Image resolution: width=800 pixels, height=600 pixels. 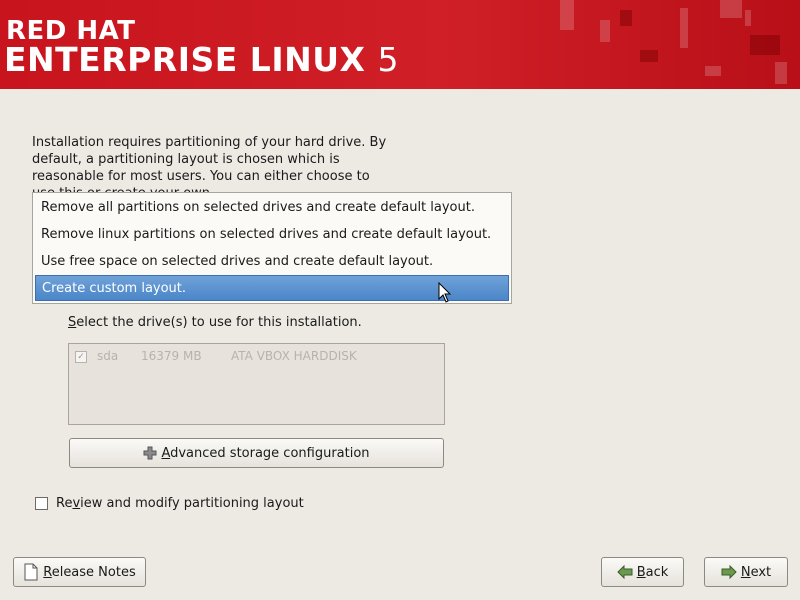 What do you see at coordinates (729, 572) in the screenshot?
I see `arrow-right-icon` at bounding box center [729, 572].